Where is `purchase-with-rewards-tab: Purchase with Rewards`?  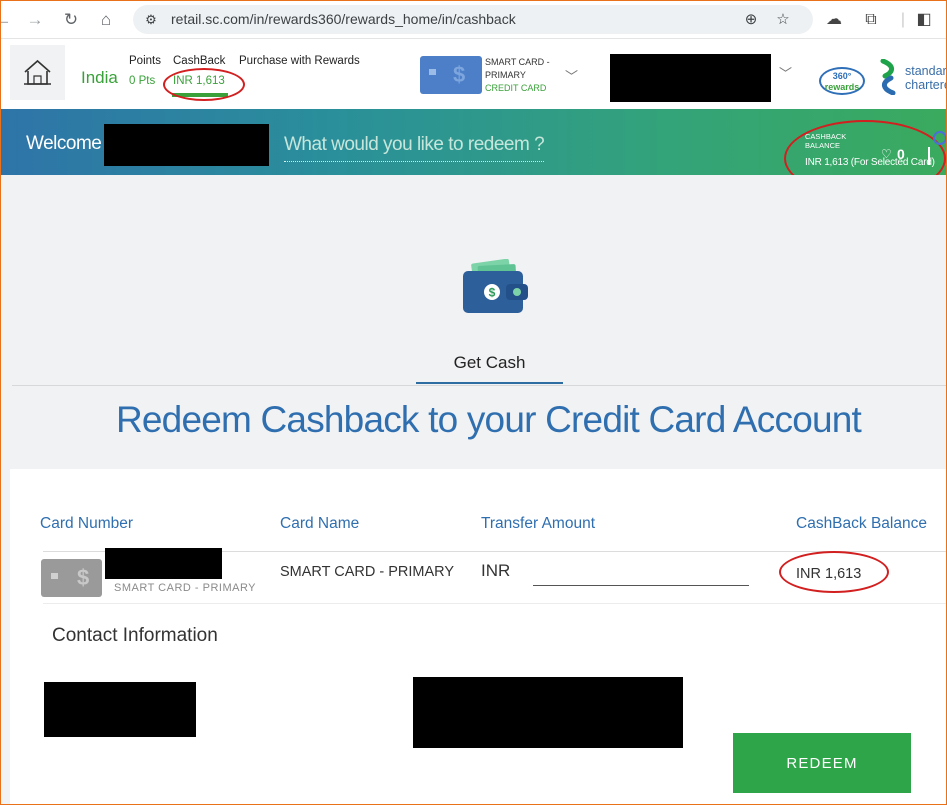 purchase-with-rewards-tab: Purchase with Rewards is located at coordinates (299, 61).